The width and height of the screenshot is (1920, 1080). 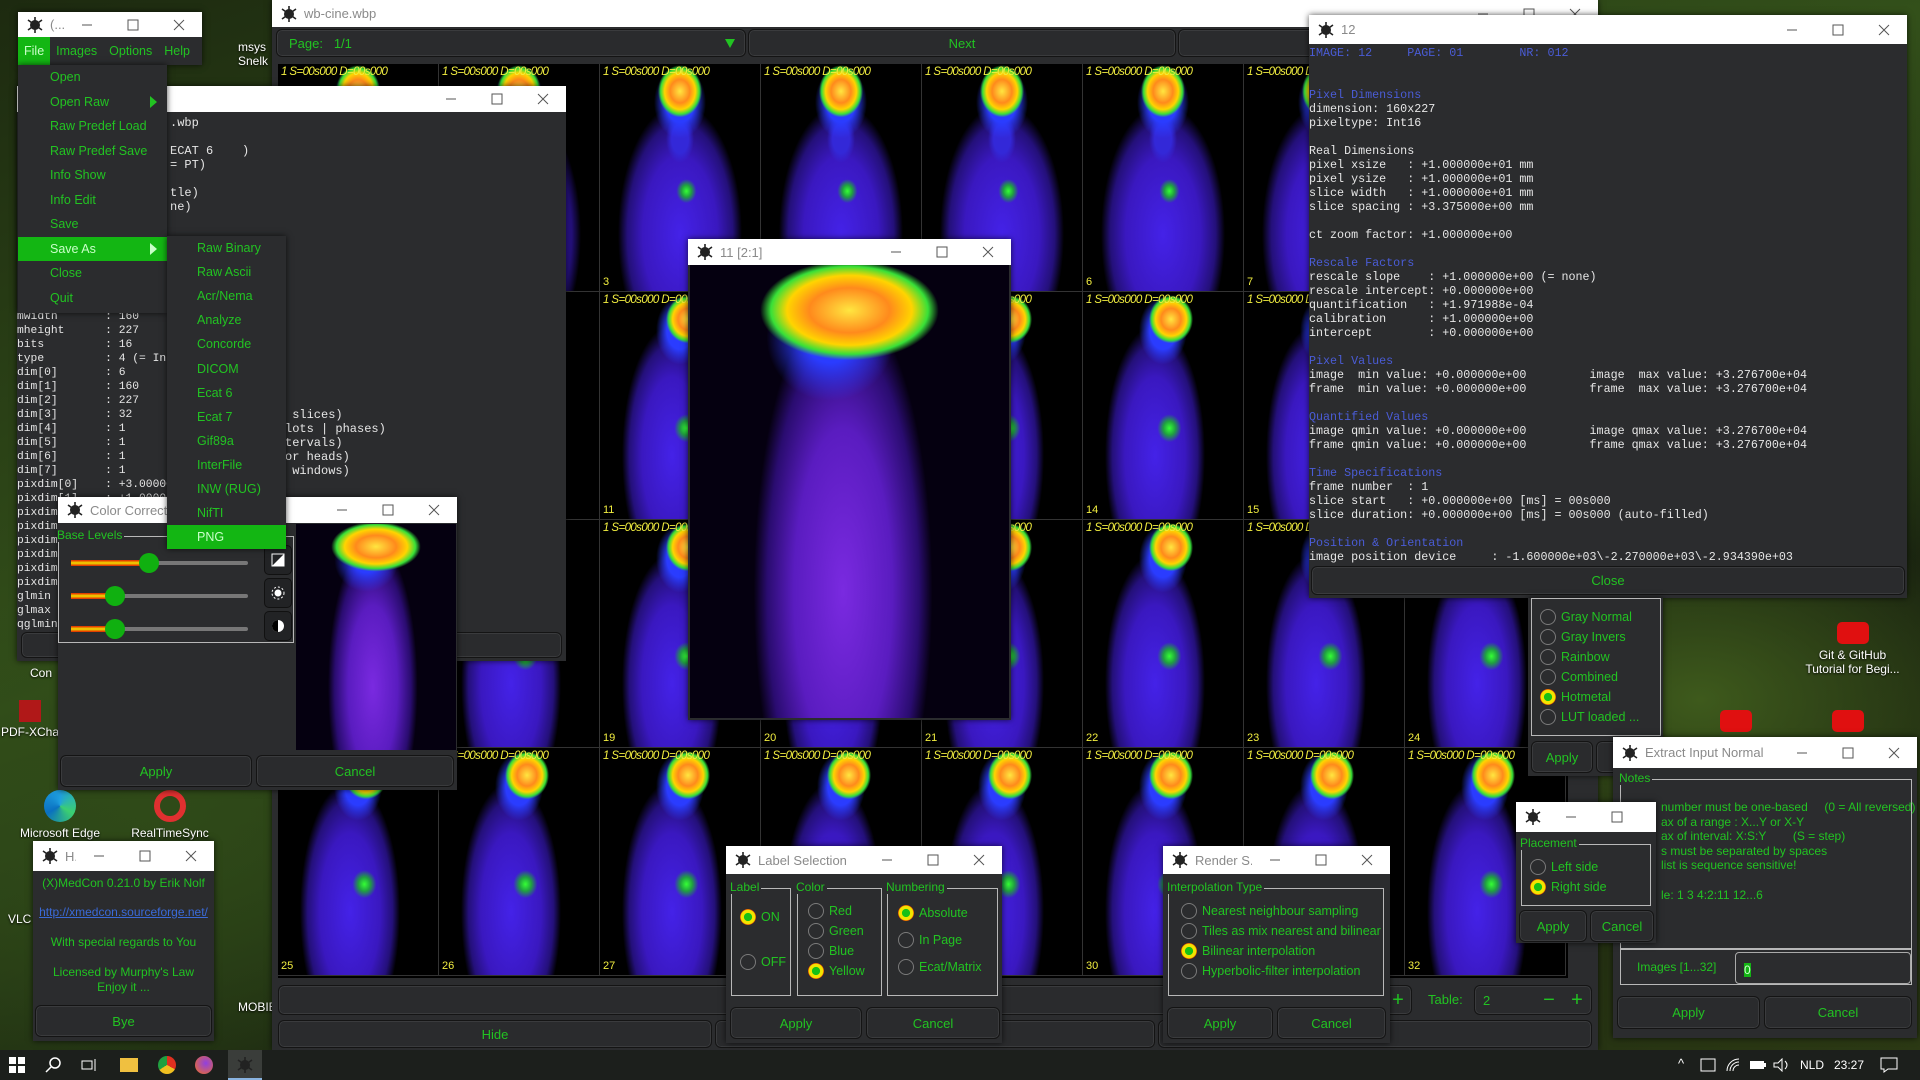 What do you see at coordinates (278, 560) in the screenshot?
I see `contrast-button` at bounding box center [278, 560].